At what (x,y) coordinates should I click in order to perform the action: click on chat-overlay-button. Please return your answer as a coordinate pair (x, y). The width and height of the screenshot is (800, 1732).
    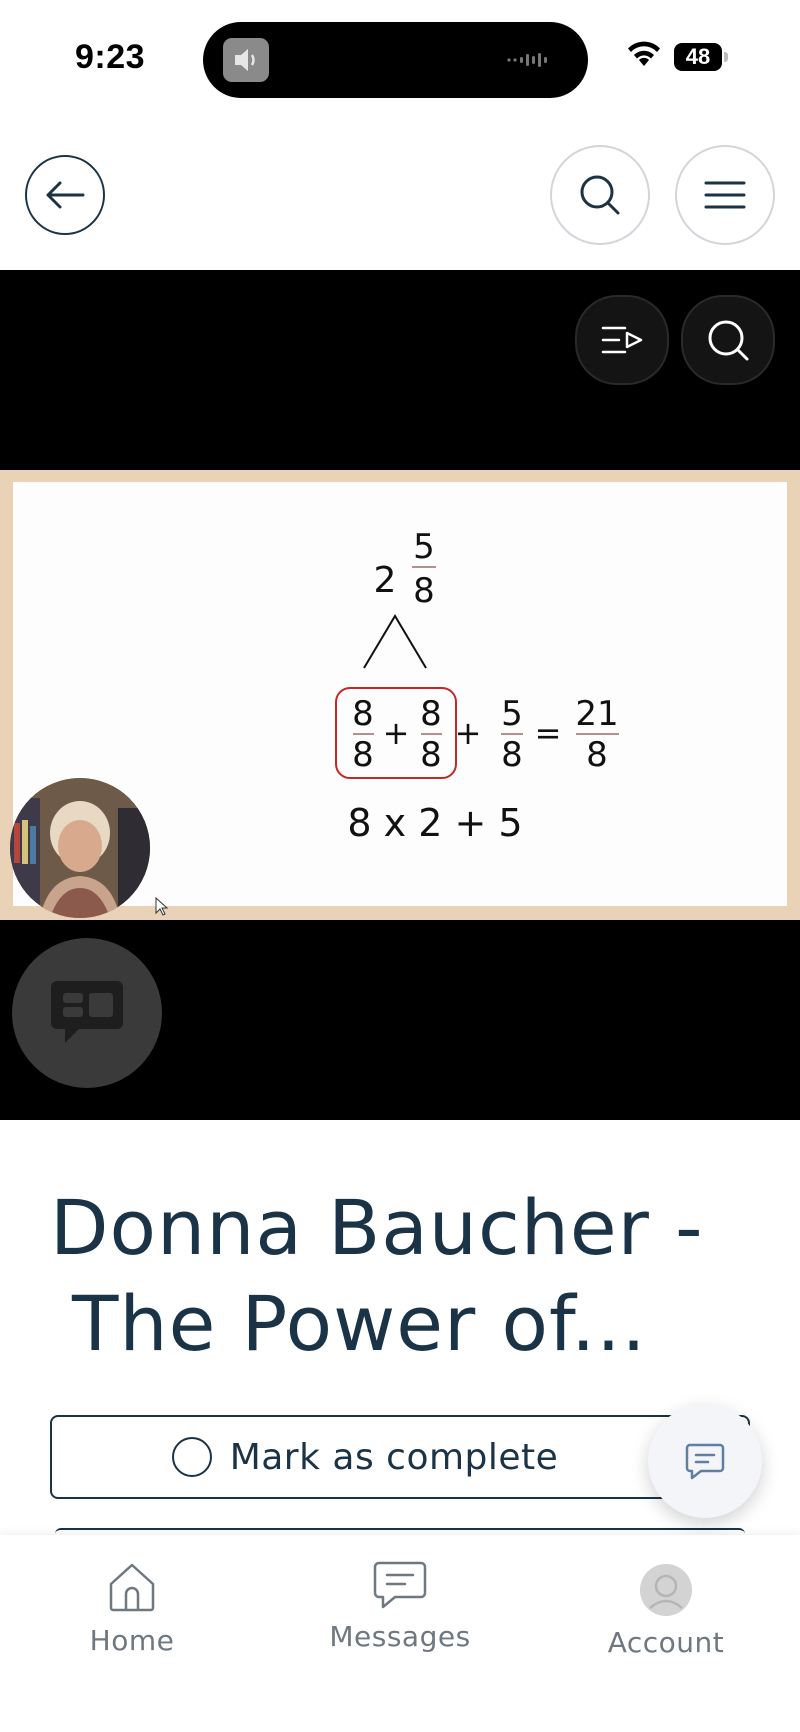
    Looking at the image, I should click on (87, 1013).